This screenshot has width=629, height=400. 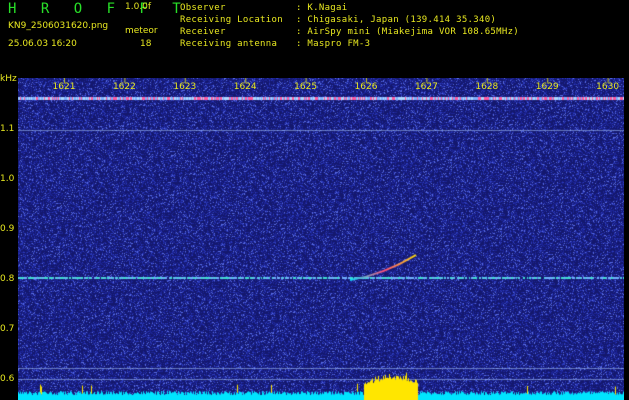 What do you see at coordinates (138, 7) in the screenshot?
I see `version-label: 1.0.0f` at bounding box center [138, 7].